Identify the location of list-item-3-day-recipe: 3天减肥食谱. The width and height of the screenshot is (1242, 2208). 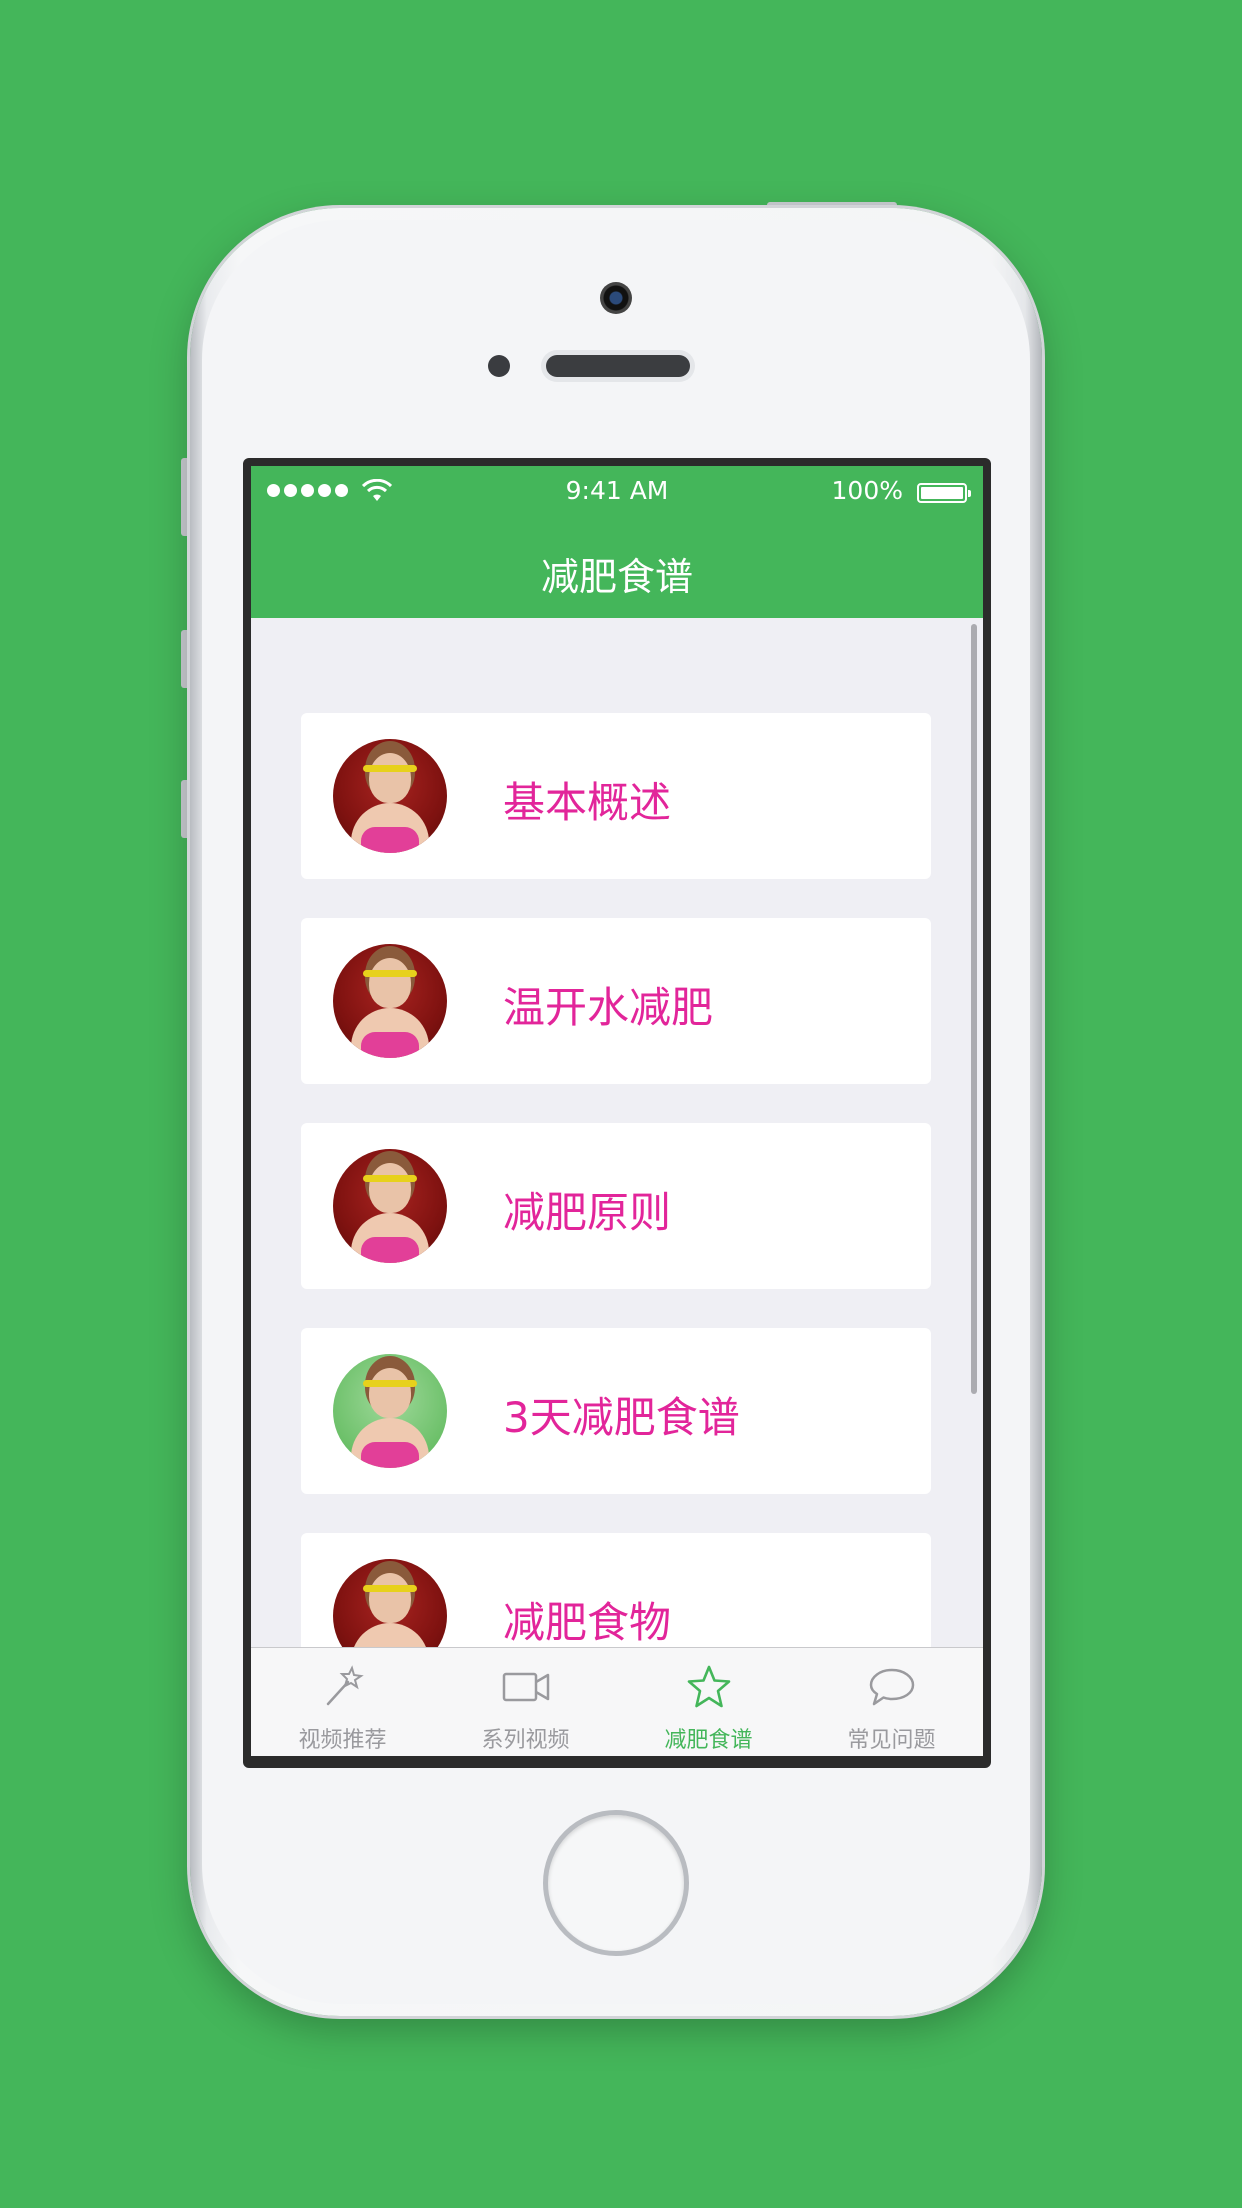
(616, 1411).